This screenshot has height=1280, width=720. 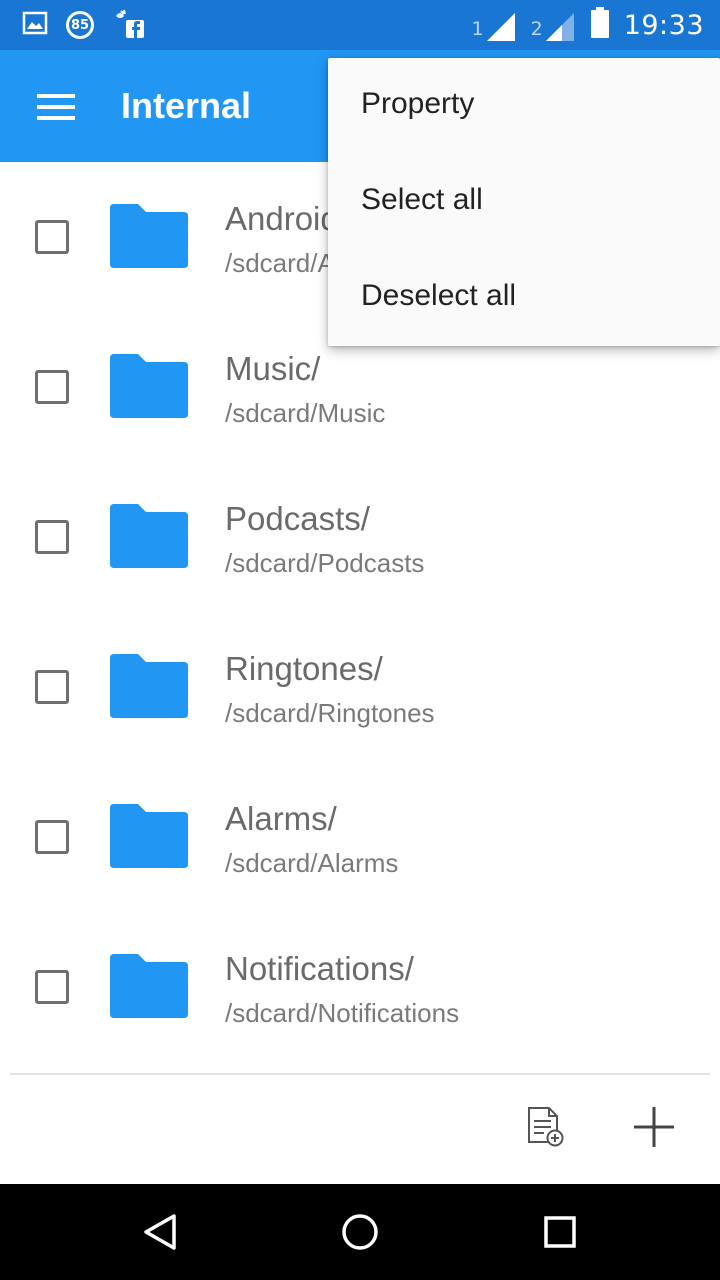 What do you see at coordinates (545, 1129) in the screenshot?
I see `new-file-icon` at bounding box center [545, 1129].